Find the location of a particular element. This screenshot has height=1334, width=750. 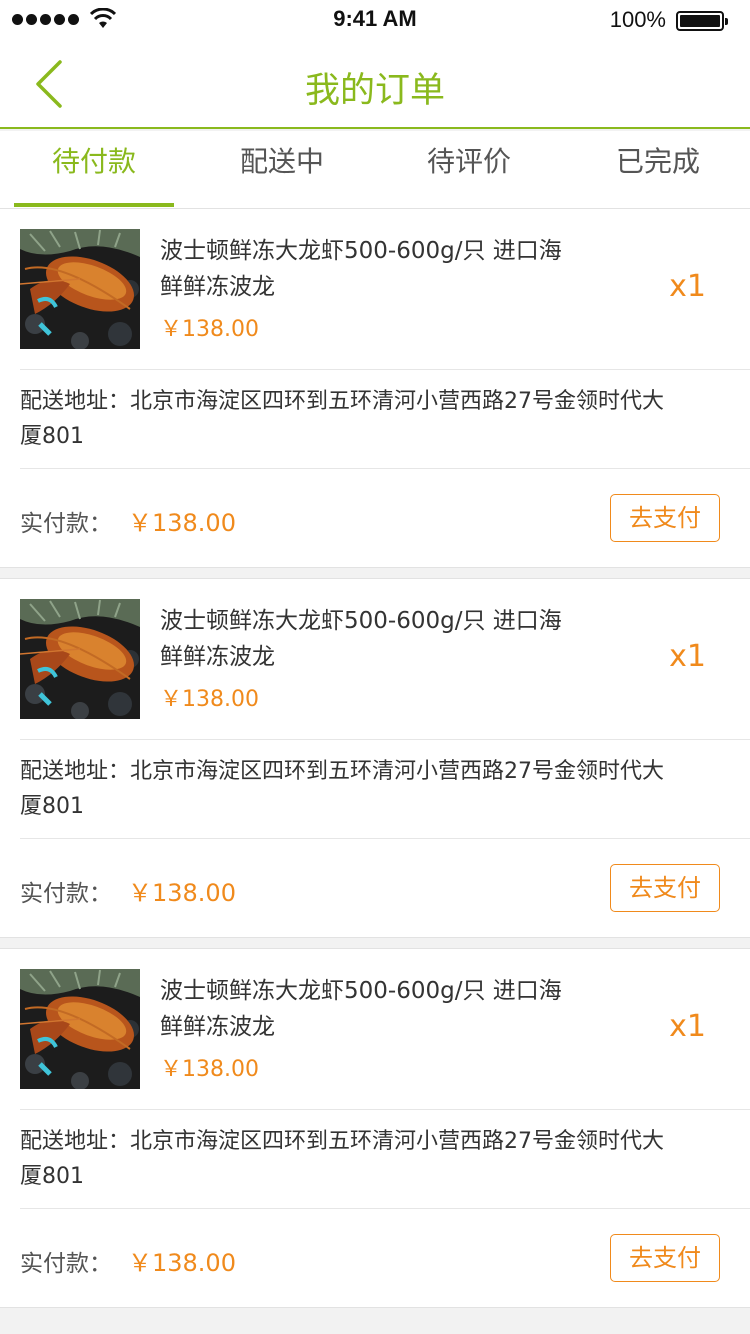

status-bar: 9:41 AM 100% is located at coordinates (375, 20).